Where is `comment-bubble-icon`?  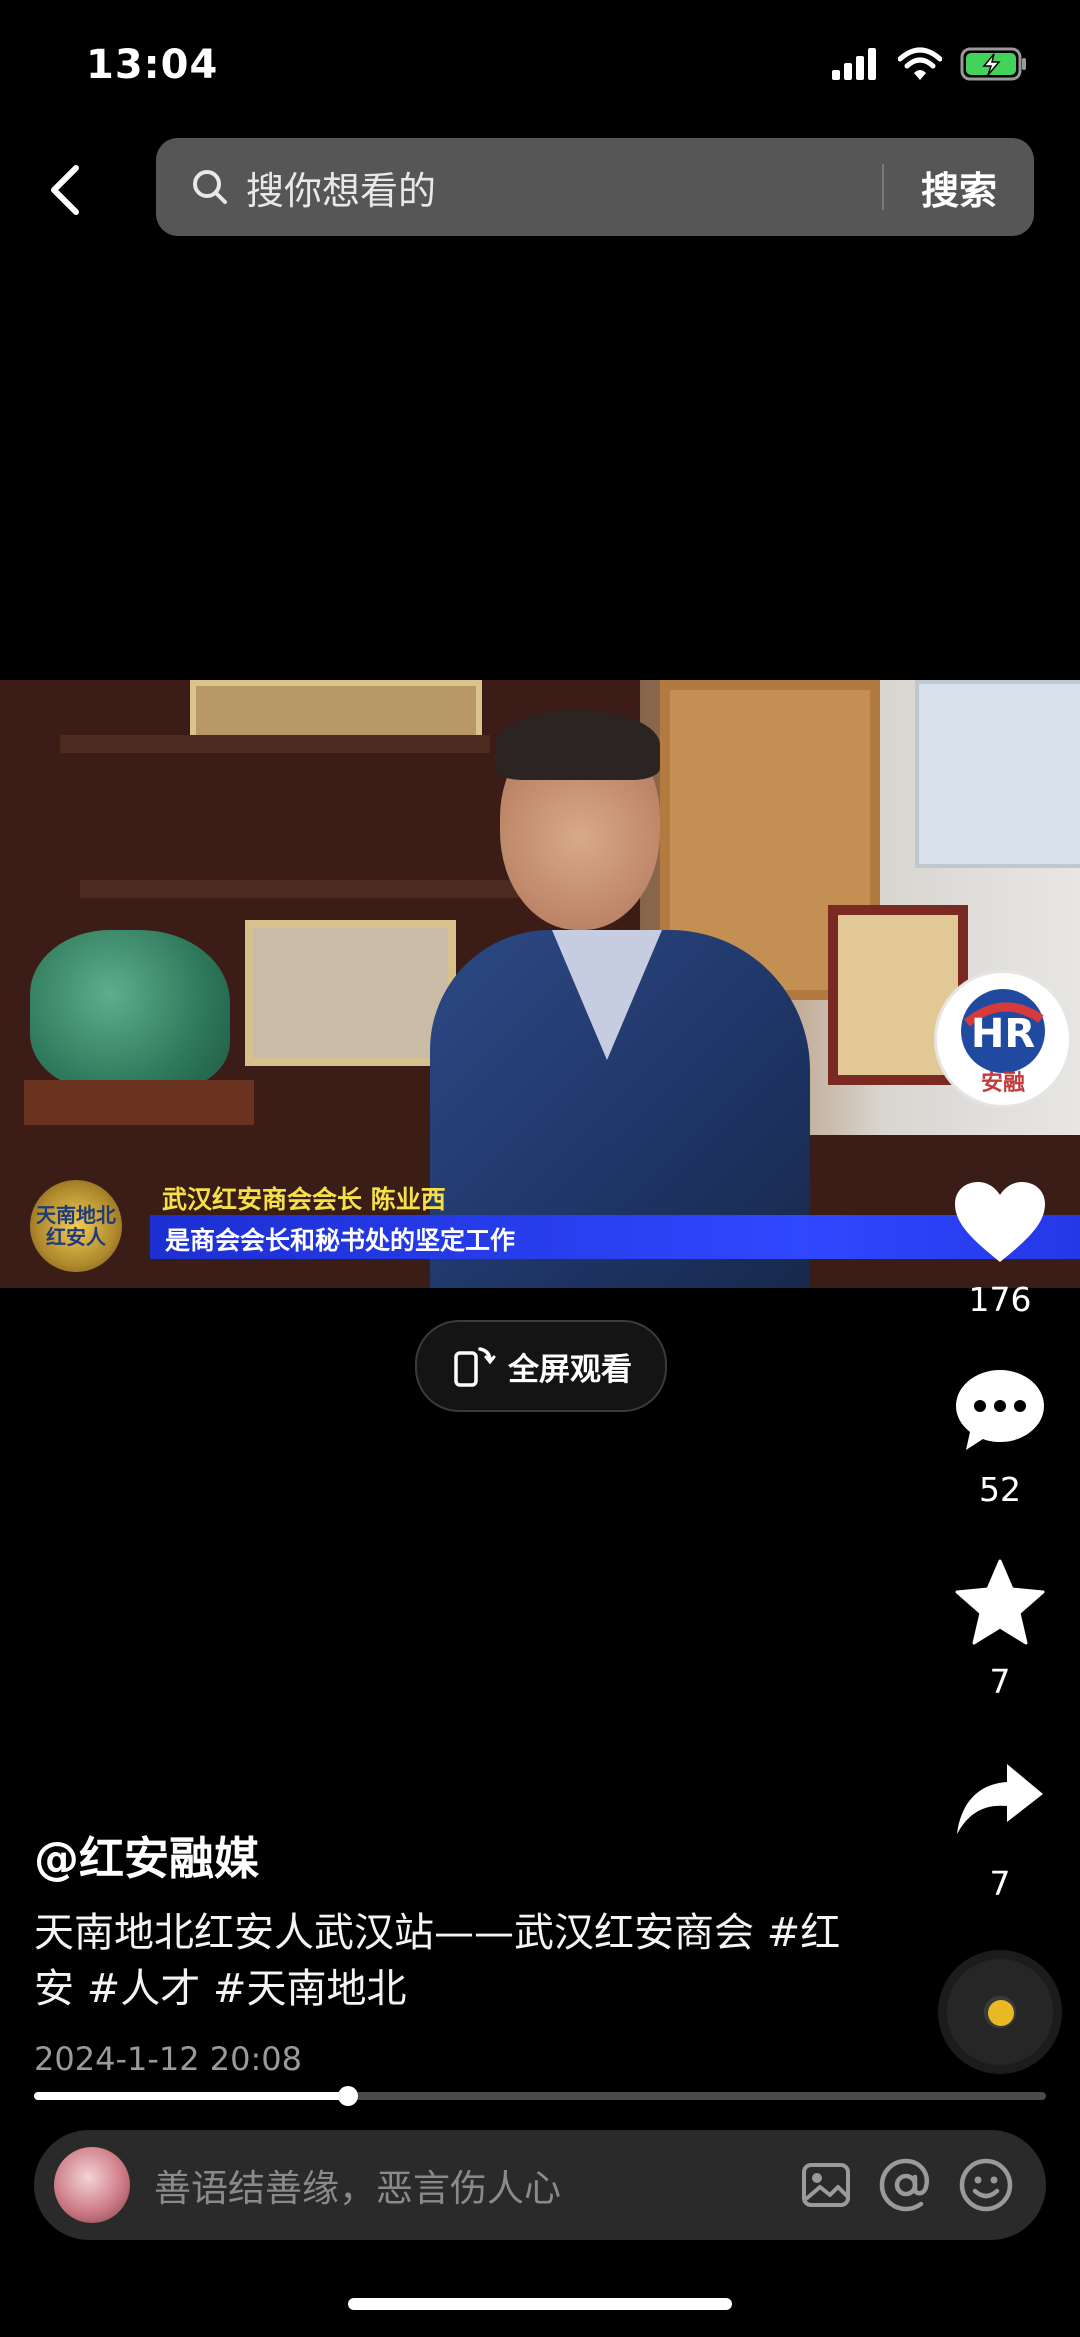 comment-bubble-icon is located at coordinates (1000, 1410).